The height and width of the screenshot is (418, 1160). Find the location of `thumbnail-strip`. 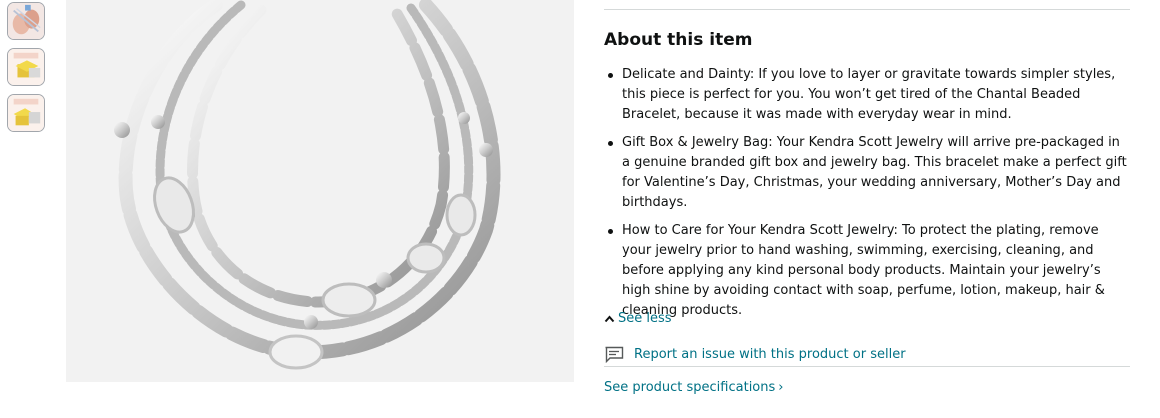

thumbnail-strip is located at coordinates (27, 71).